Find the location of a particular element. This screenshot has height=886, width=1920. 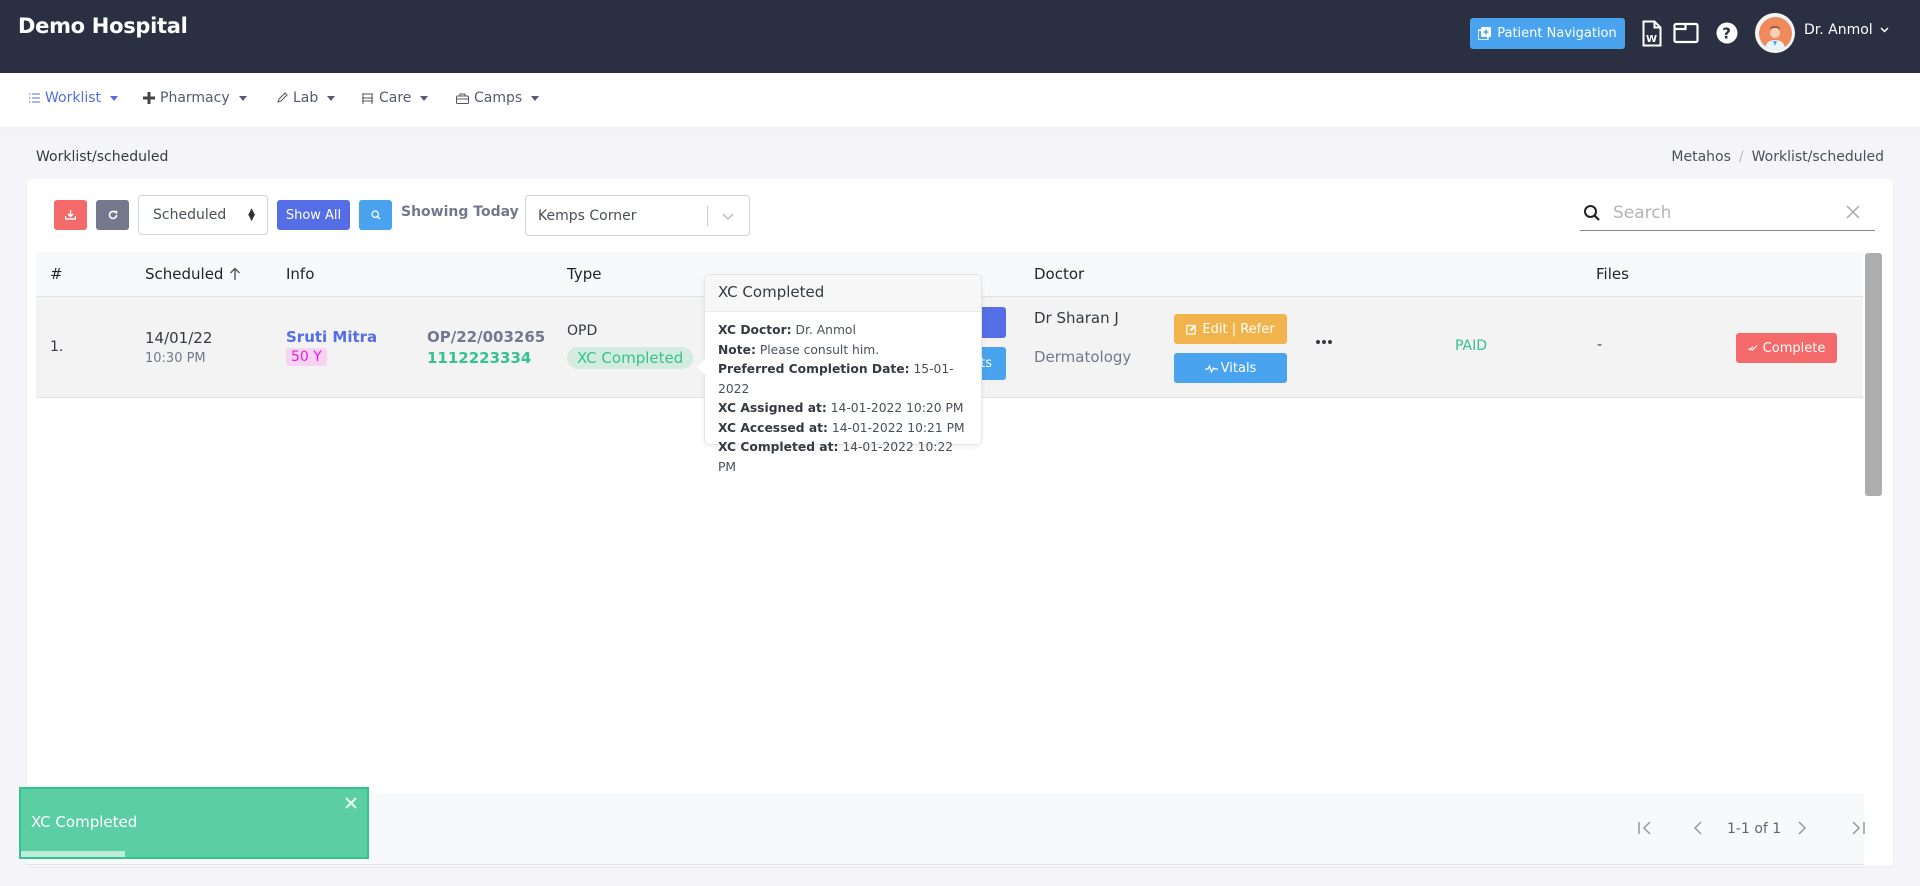

nav-label-lab: Lab is located at coordinates (306, 98).